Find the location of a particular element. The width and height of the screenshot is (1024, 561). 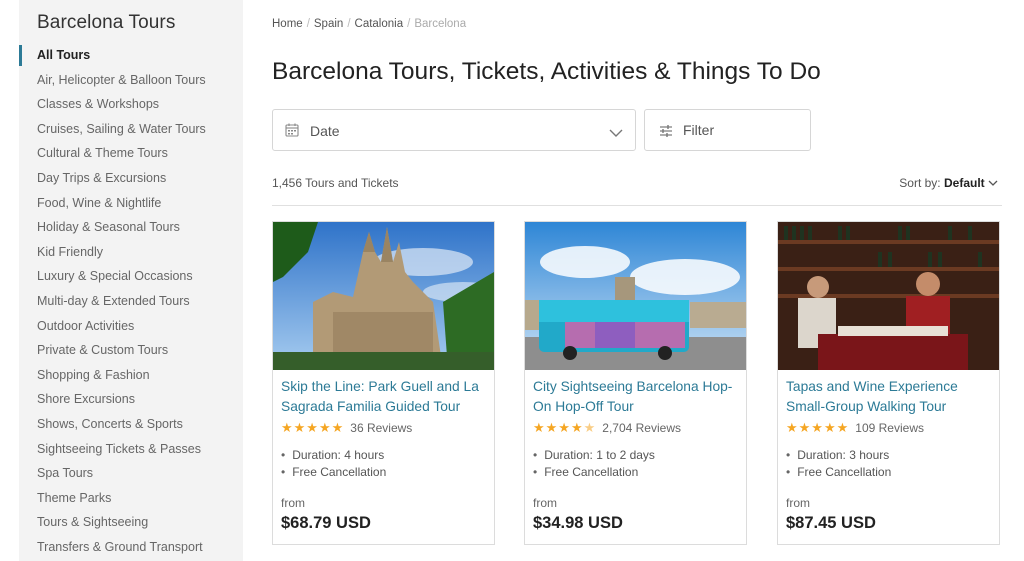

sidebar-item-day-trips-excursions: Day Trips & Excursions is located at coordinates (131, 178).